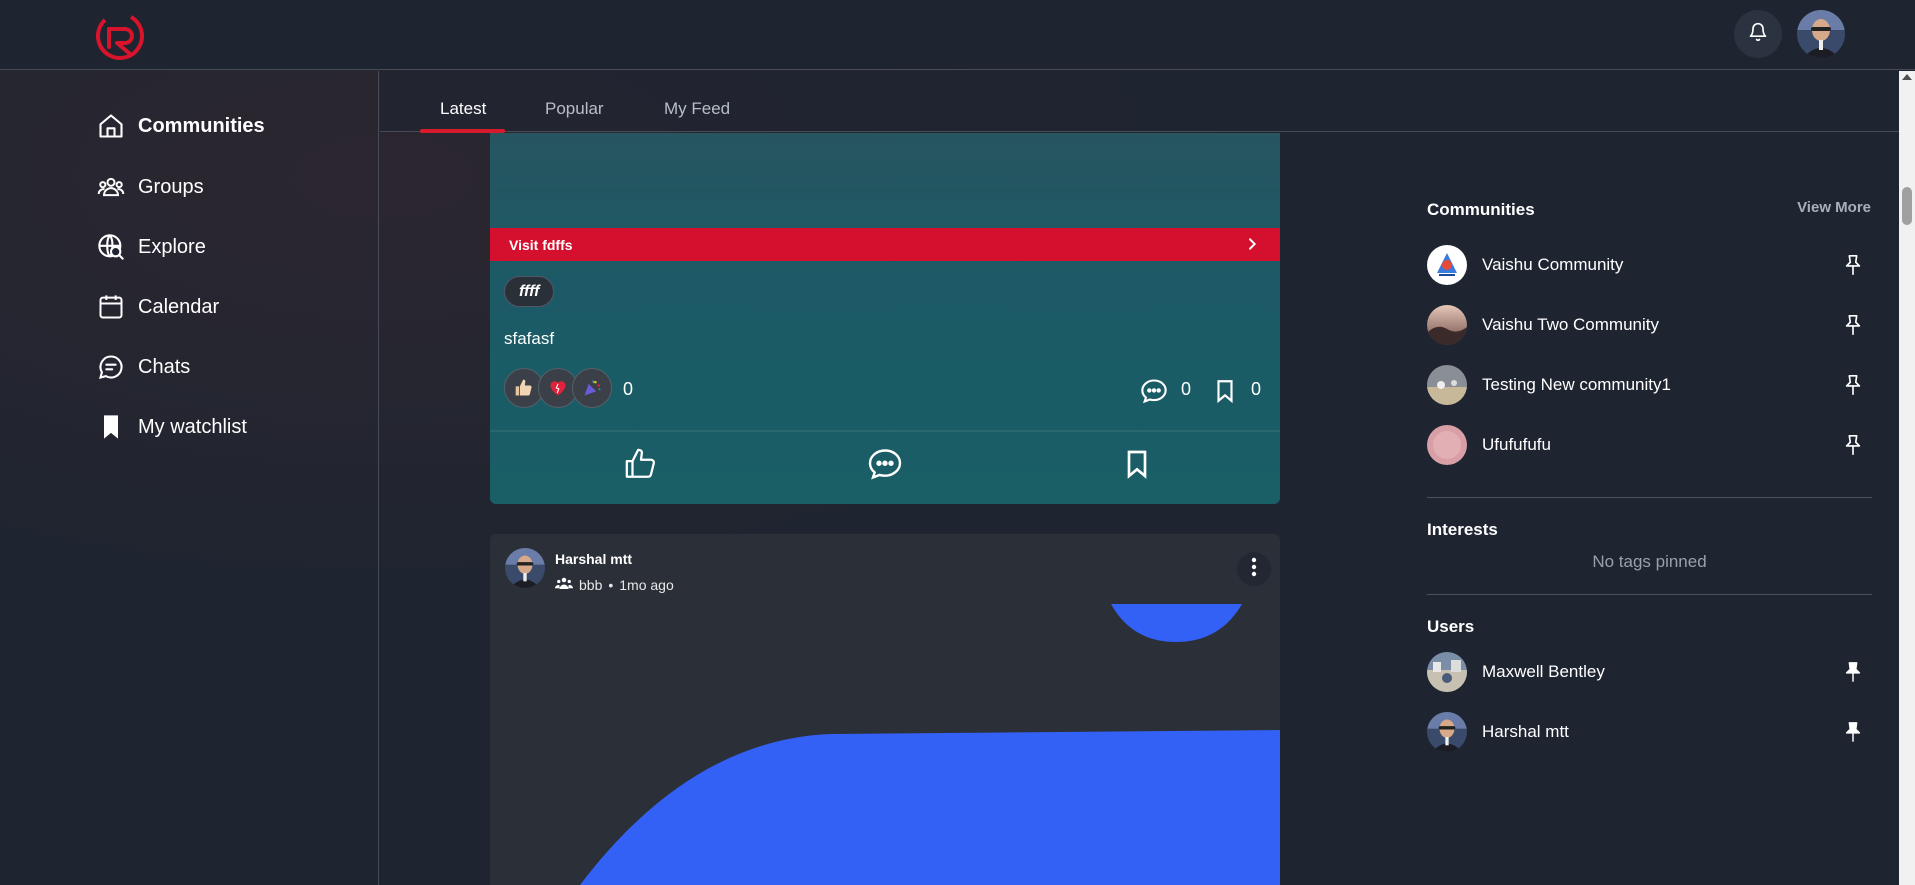  I want to click on user-item: Maxwell Bentley, so click(1649, 672).